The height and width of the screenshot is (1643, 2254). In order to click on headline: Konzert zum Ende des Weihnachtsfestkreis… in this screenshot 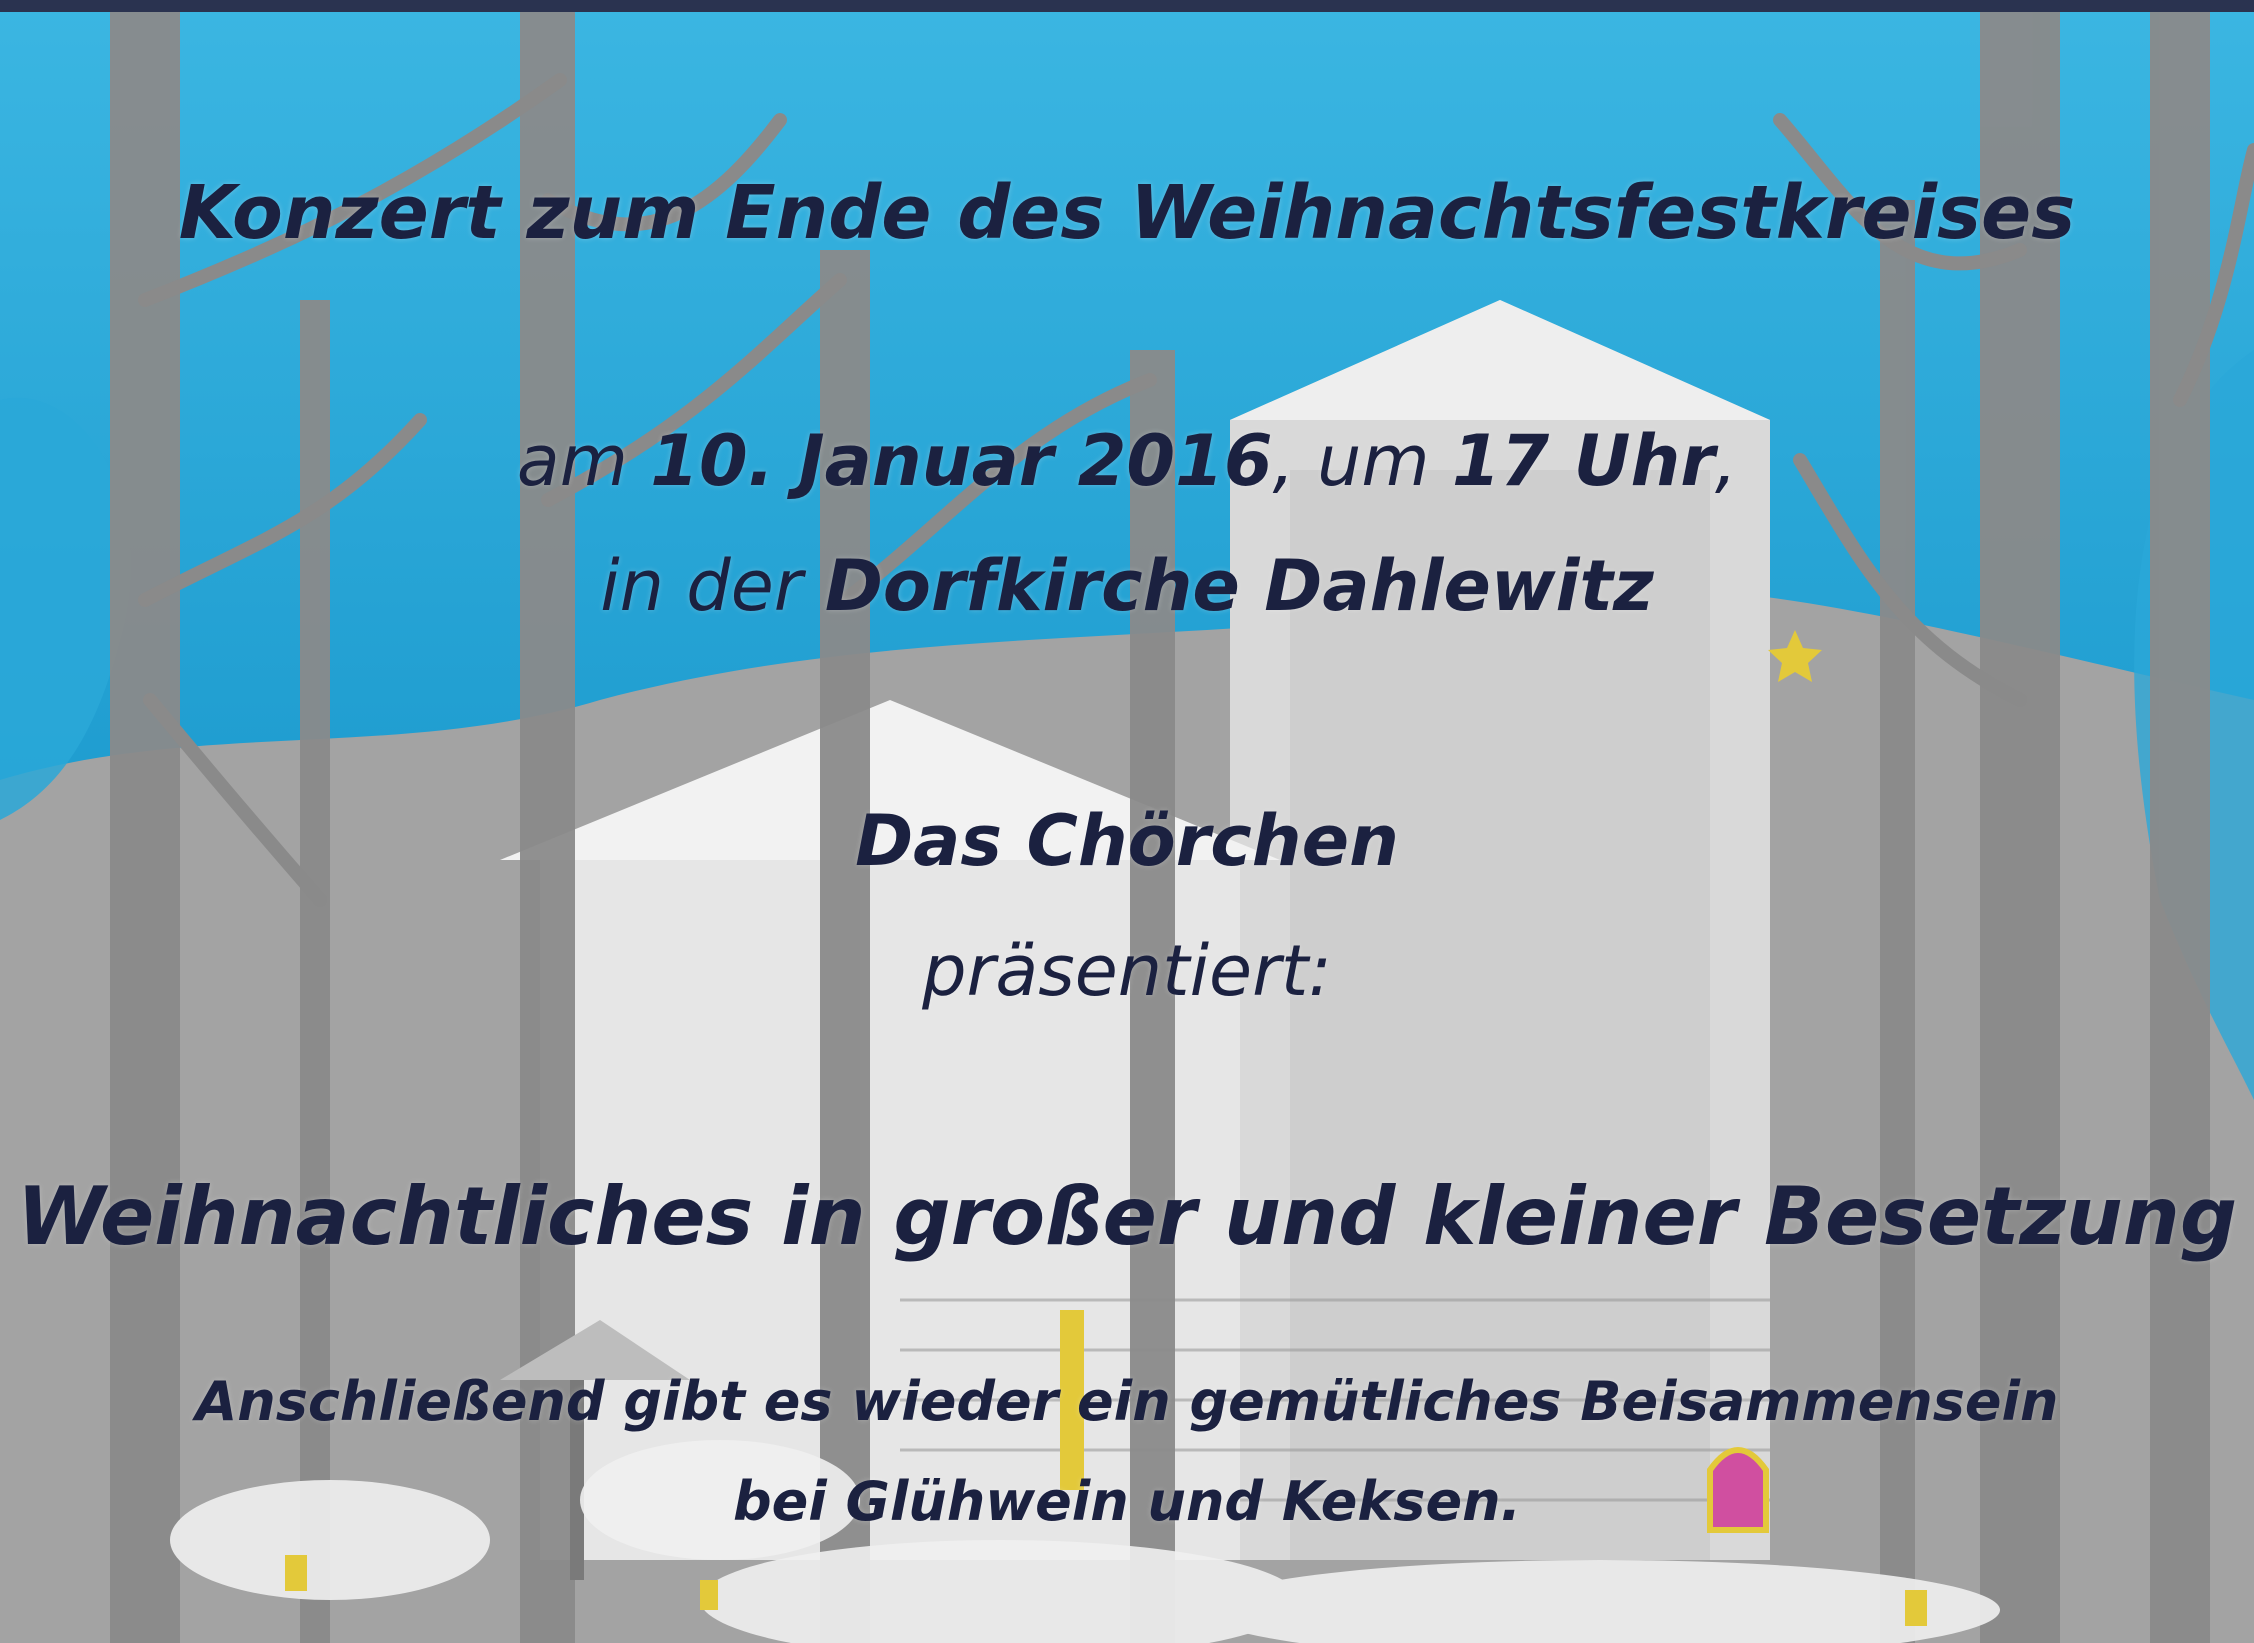, I will do `click(1127, 213)`.